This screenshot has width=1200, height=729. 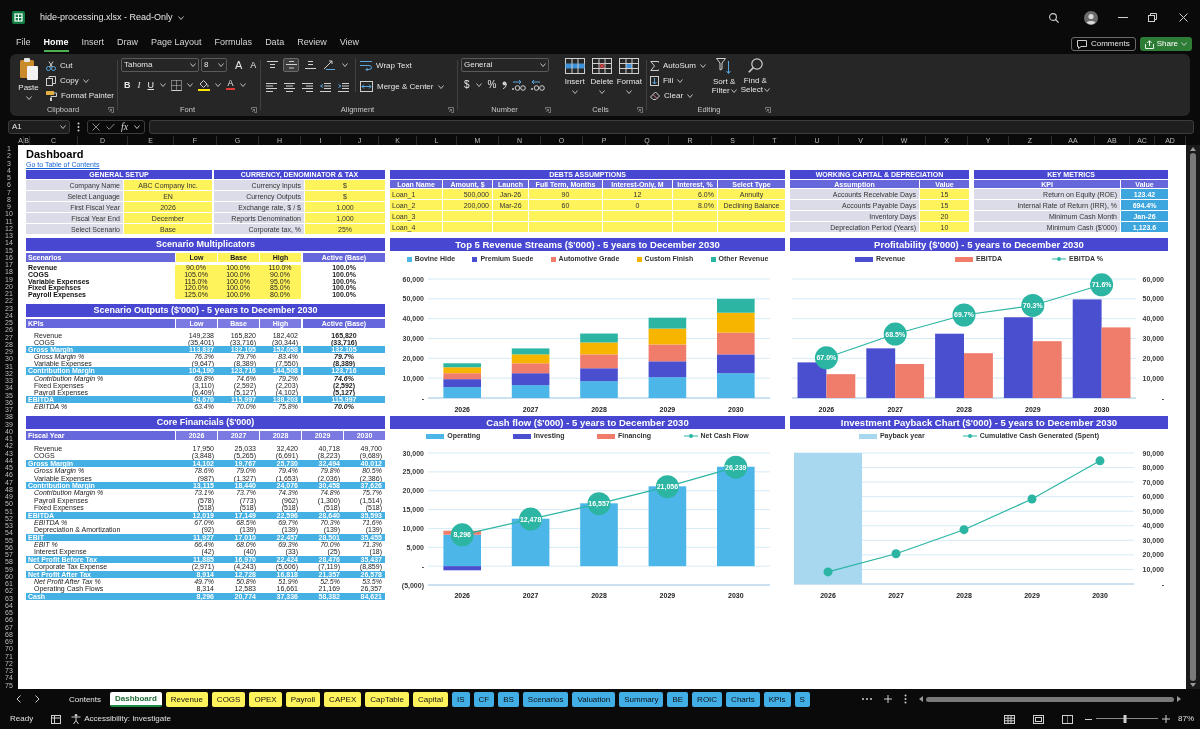 What do you see at coordinates (387, 699) in the screenshot?
I see `sheet-tab: CapTable` at bounding box center [387, 699].